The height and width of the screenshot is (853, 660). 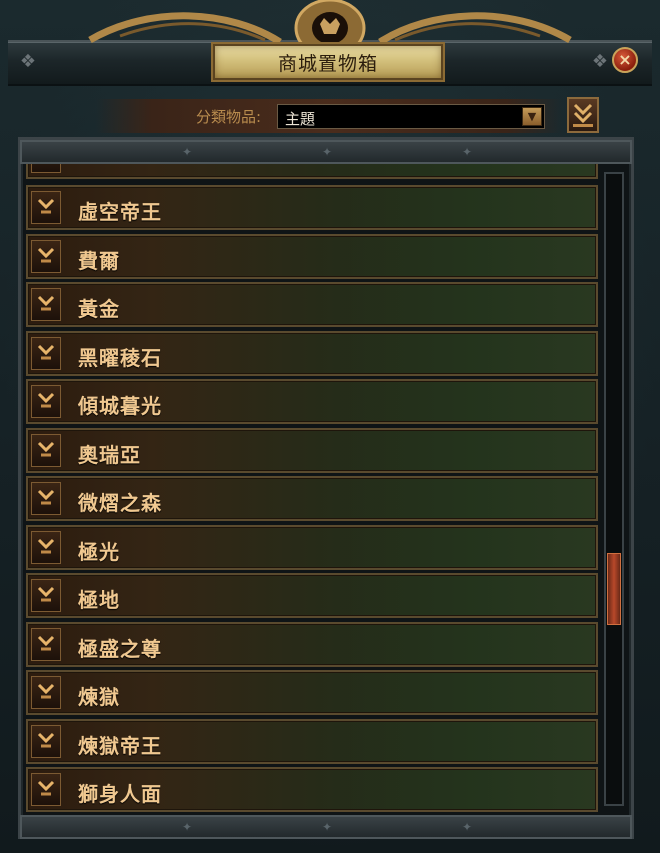 I want to click on list-item-label: 費爾, so click(x=99, y=261).